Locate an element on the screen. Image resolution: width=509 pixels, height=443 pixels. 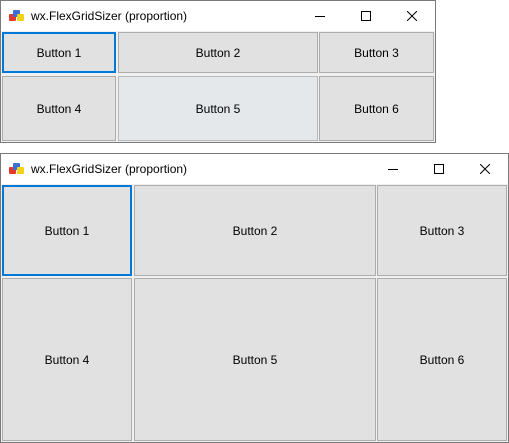
button-5: Button 5 is located at coordinates (218, 108).